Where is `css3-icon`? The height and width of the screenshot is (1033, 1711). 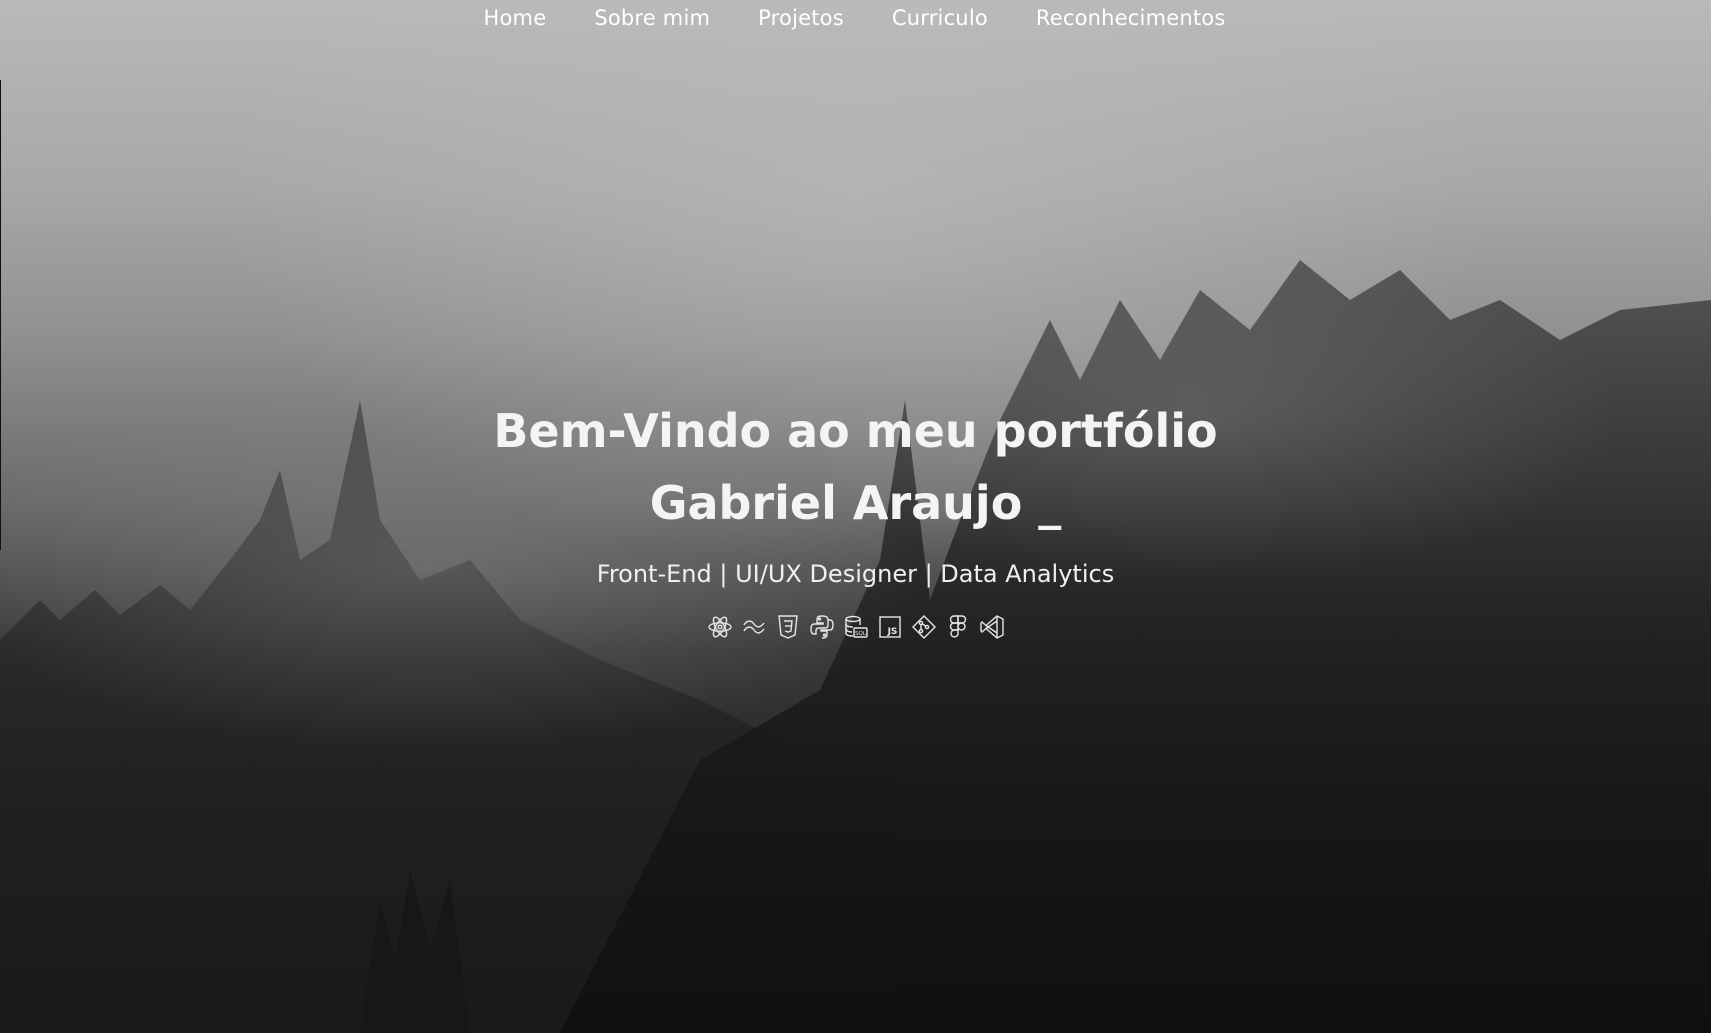 css3-icon is located at coordinates (788, 627).